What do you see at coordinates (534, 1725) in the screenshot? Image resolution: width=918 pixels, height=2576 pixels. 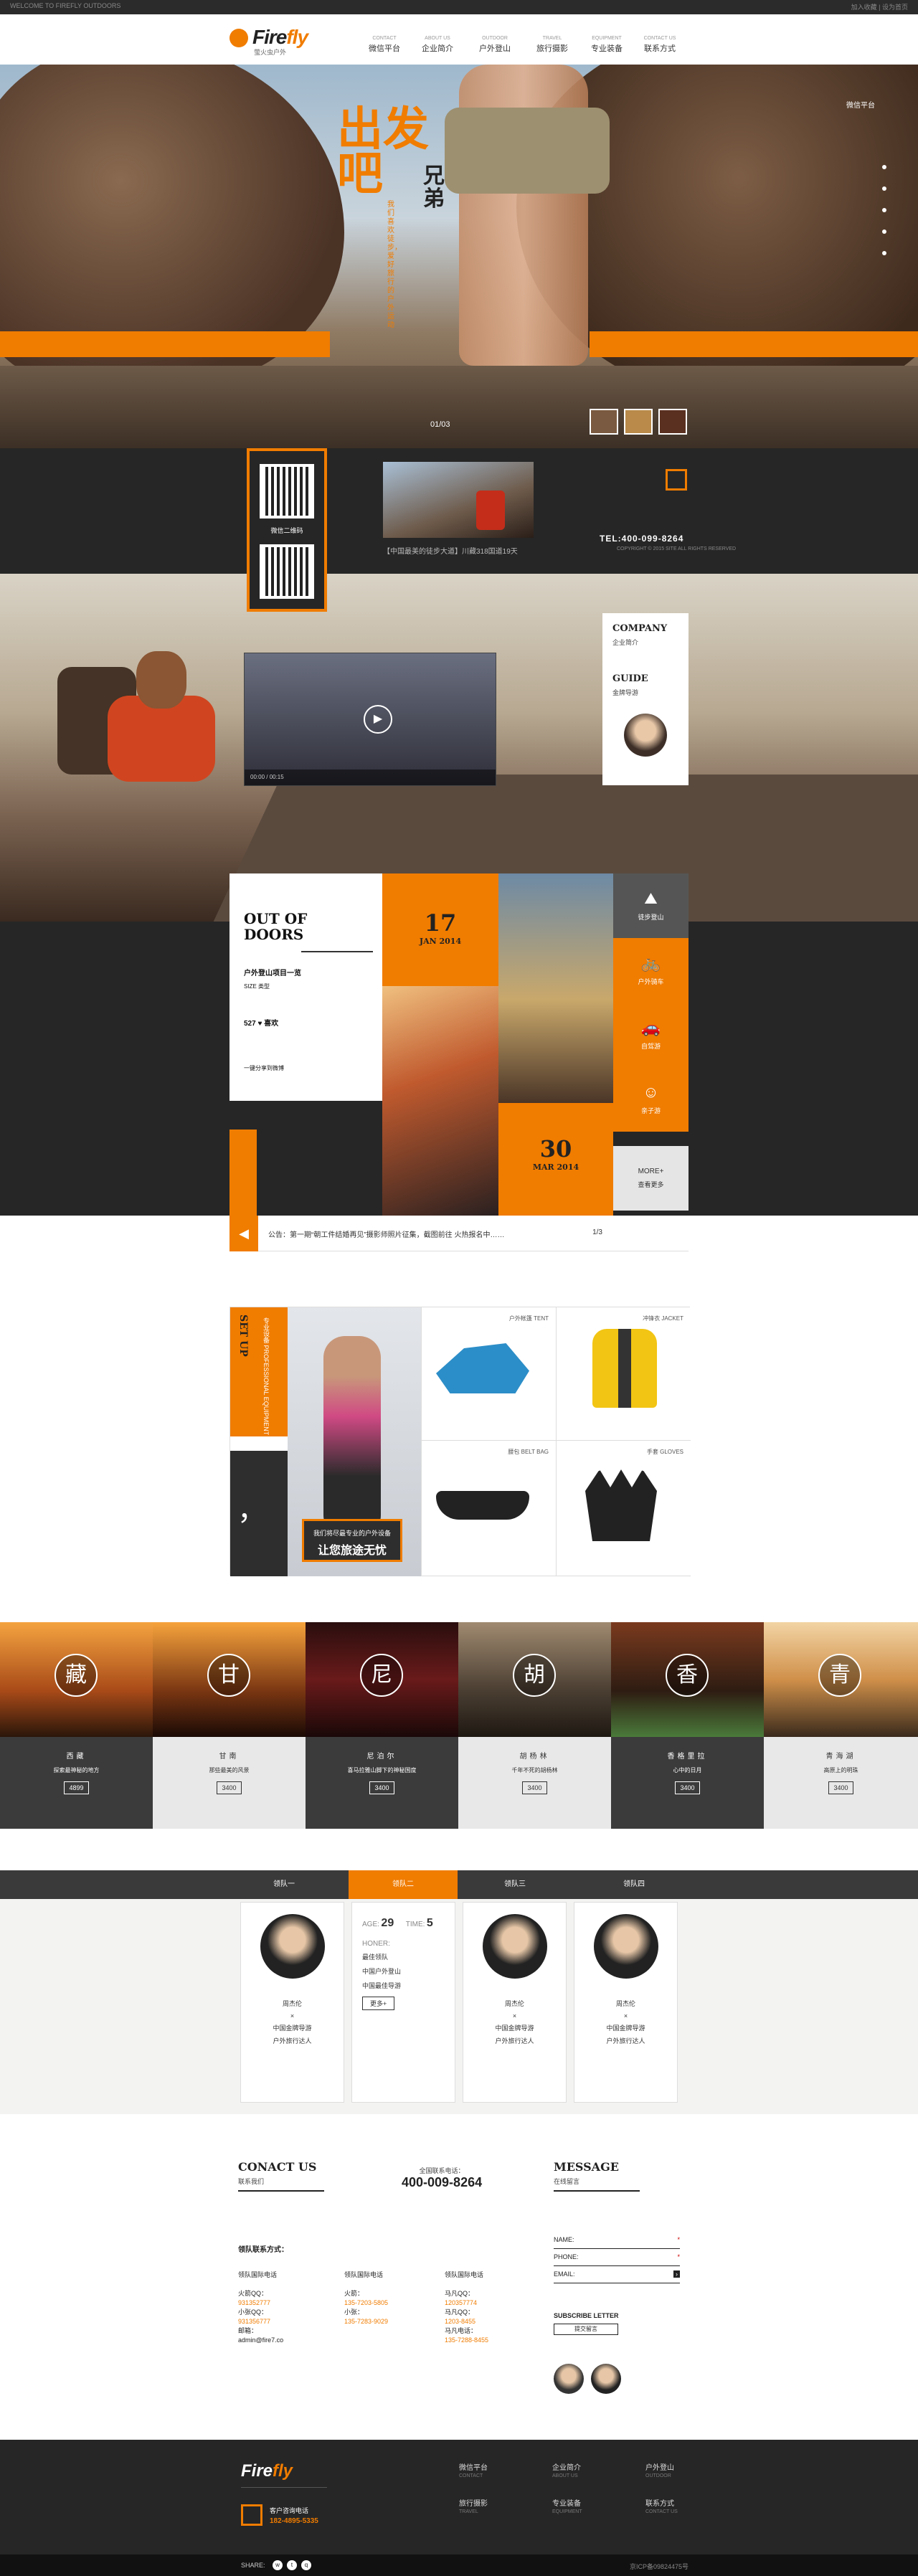 I see `destination-card: 胡 胡杨林 千年不死的胡杨林 3400` at bounding box center [534, 1725].